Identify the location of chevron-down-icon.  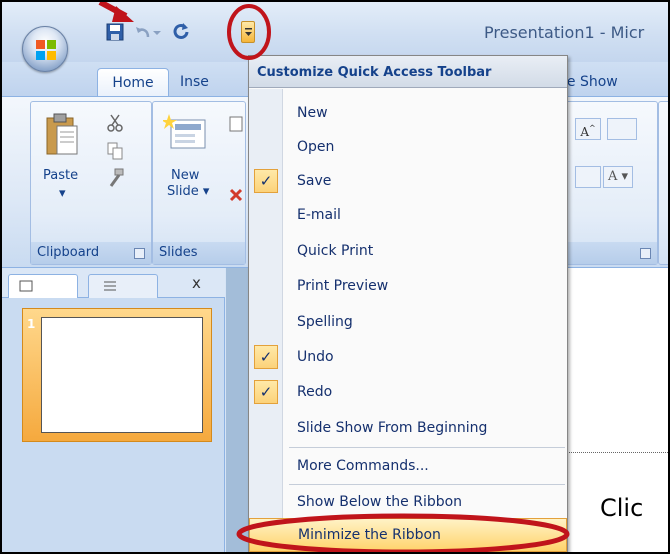
(248, 32).